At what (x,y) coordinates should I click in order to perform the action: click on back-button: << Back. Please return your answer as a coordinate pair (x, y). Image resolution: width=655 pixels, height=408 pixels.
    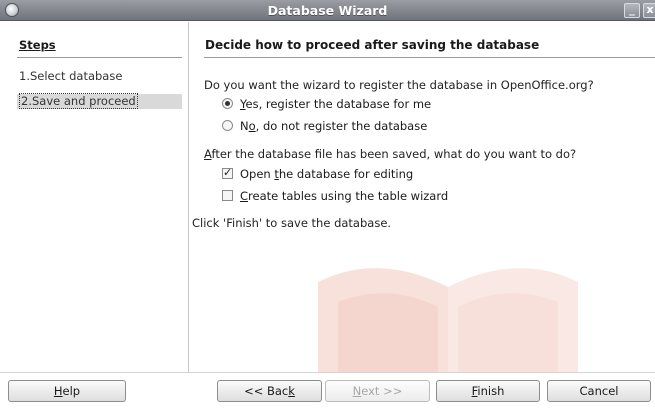
    Looking at the image, I should click on (269, 391).